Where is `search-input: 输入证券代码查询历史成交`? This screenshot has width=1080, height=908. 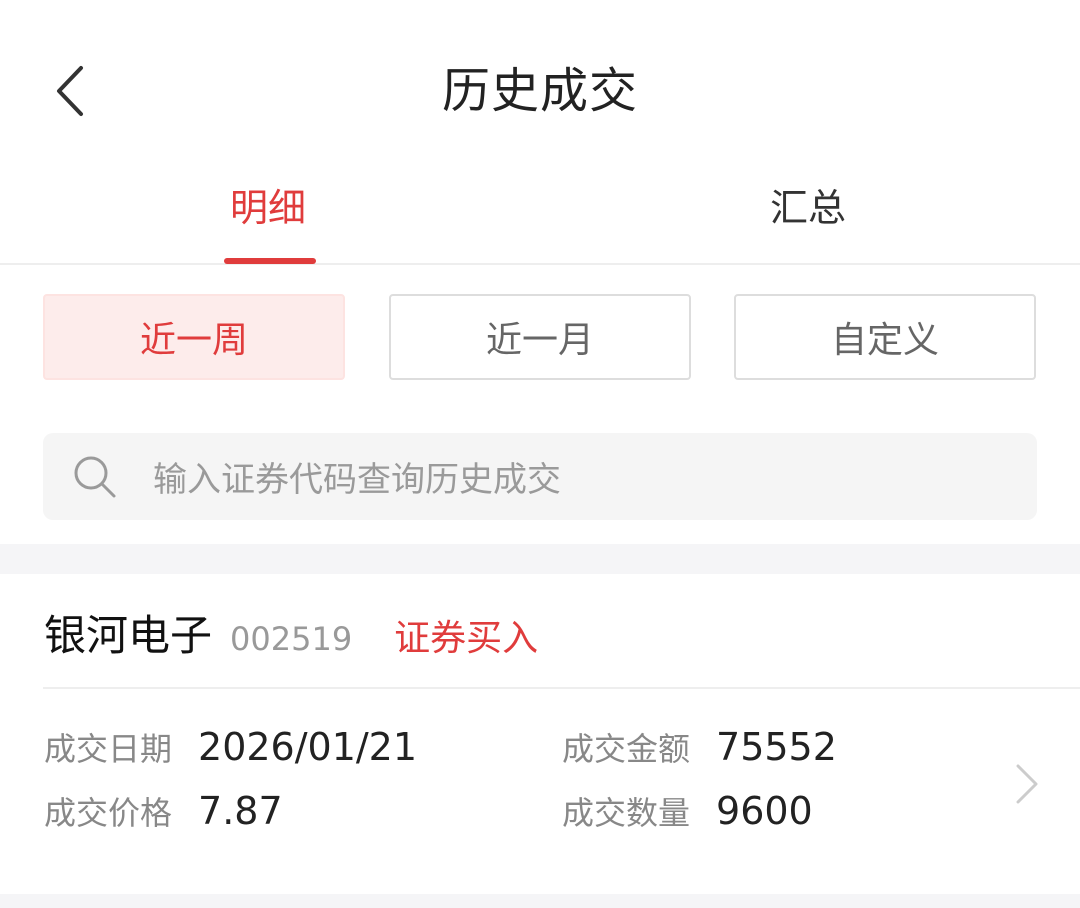
search-input: 输入证券代码查询历史成交 is located at coordinates (540, 476).